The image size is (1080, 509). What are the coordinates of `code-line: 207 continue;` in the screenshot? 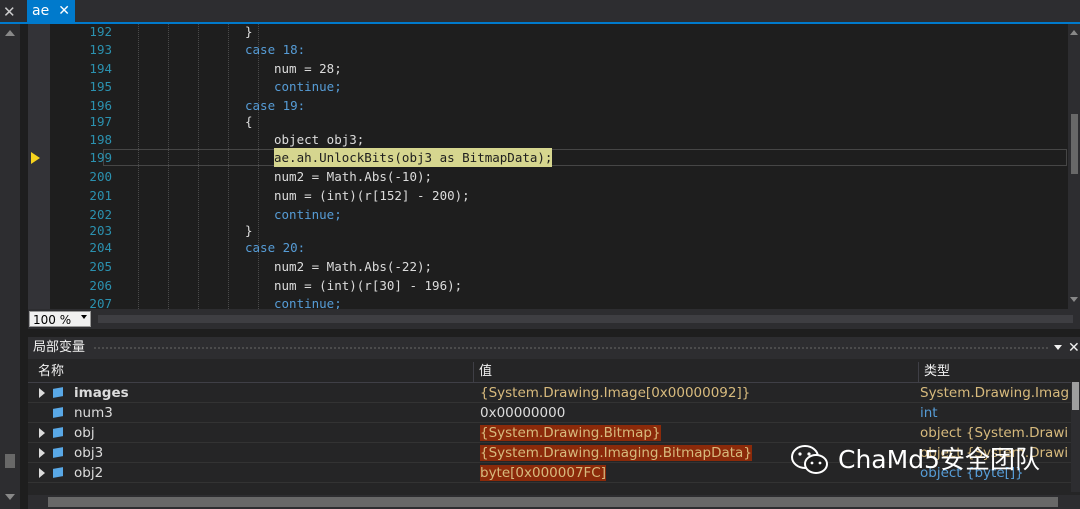 It's located at (559, 301).